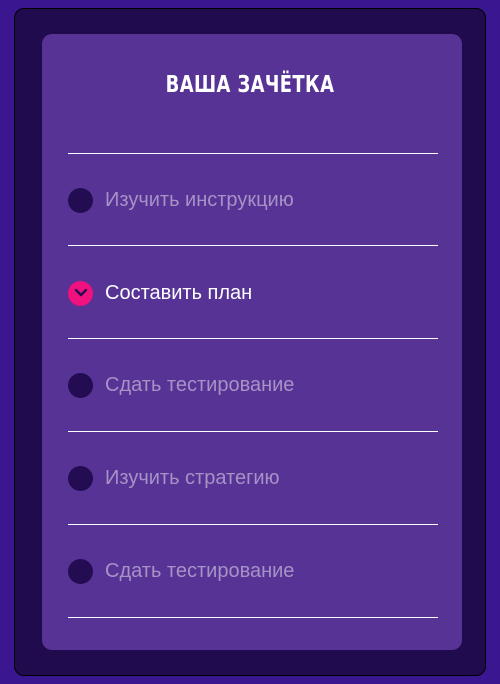 Image resolution: width=500 pixels, height=684 pixels. Describe the element at coordinates (199, 199) in the screenshot. I see `list-item-label: Изучить инструкцию` at that location.